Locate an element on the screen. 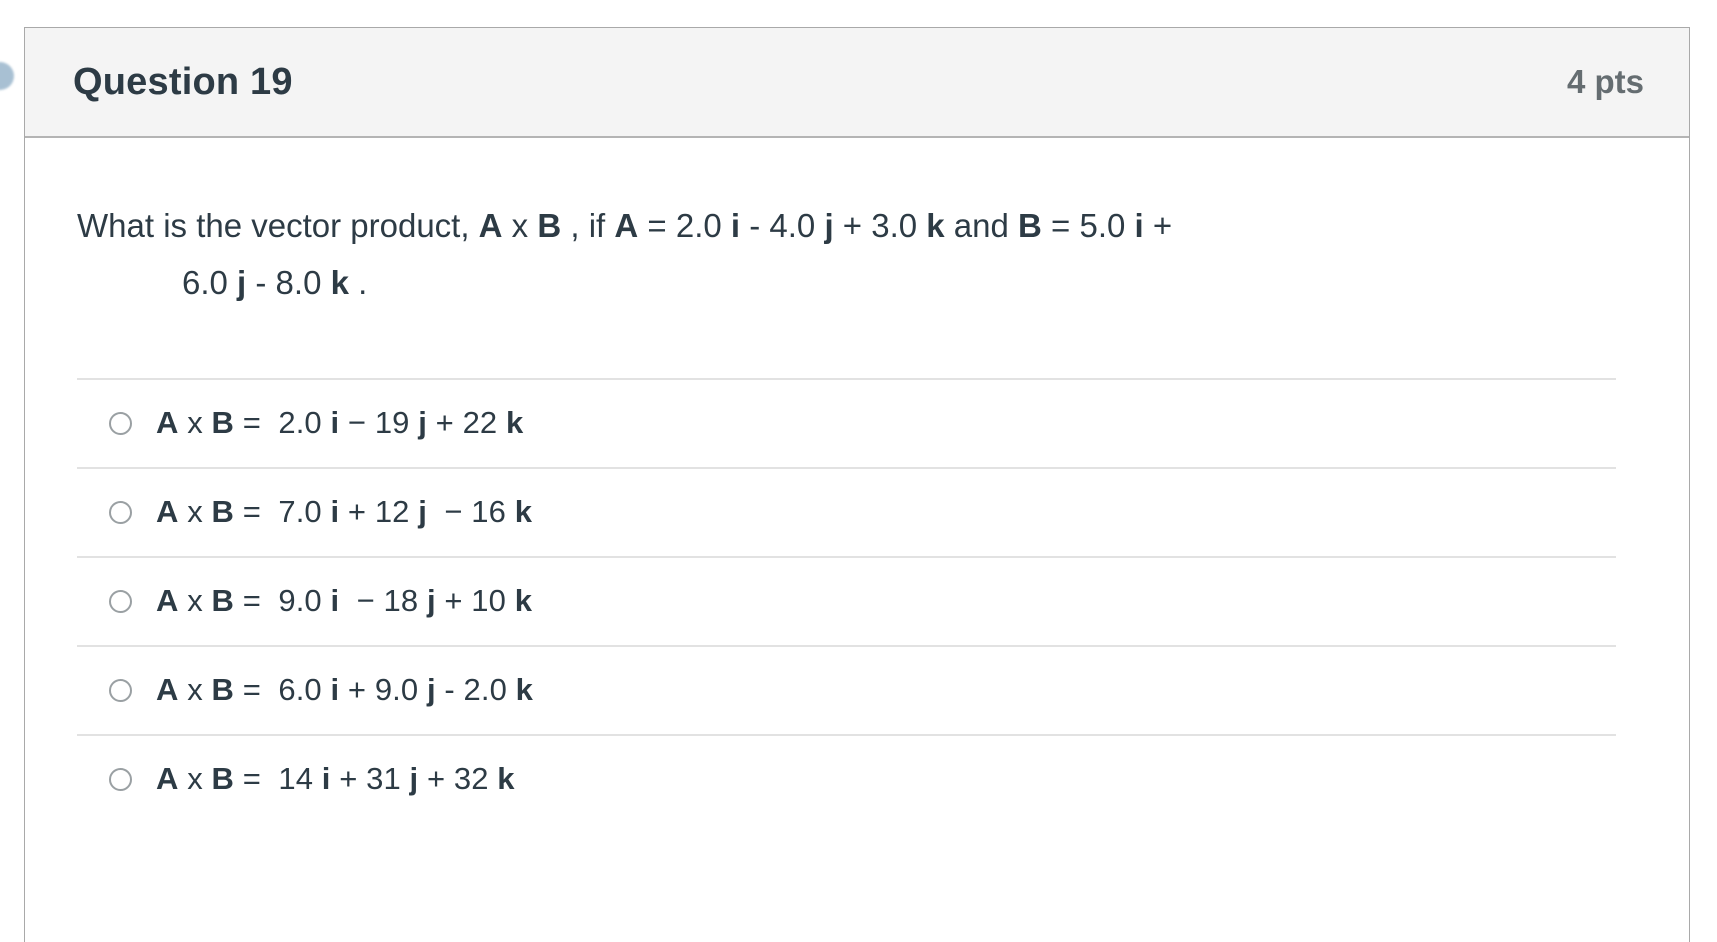  chevron-bubble-icon is located at coordinates (7, 76).